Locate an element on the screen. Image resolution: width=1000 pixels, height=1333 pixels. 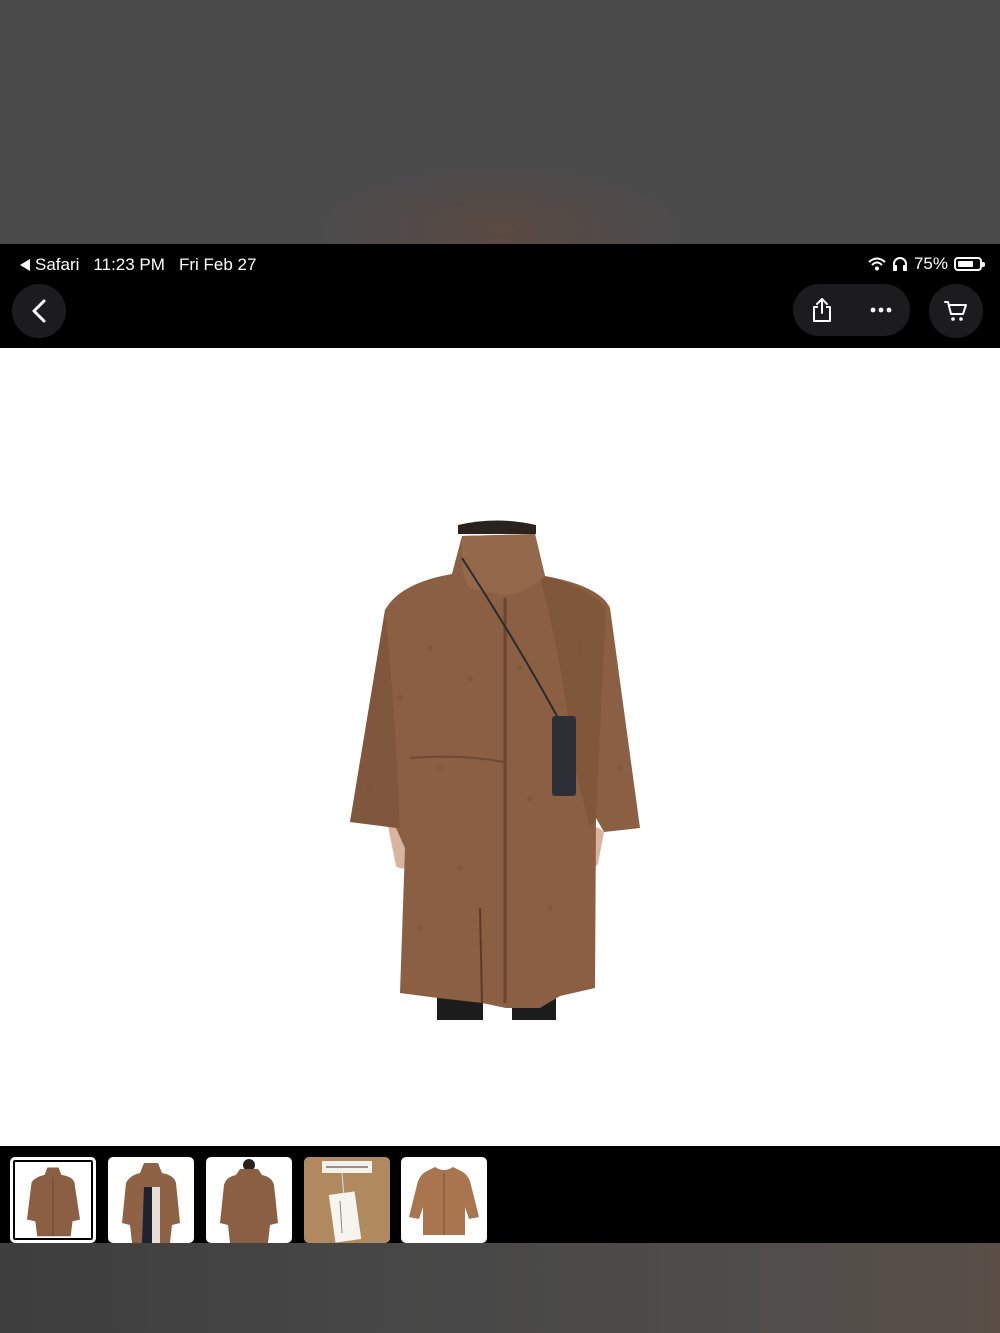
thumbnail-coat-flat is located at coordinates (444, 1201).